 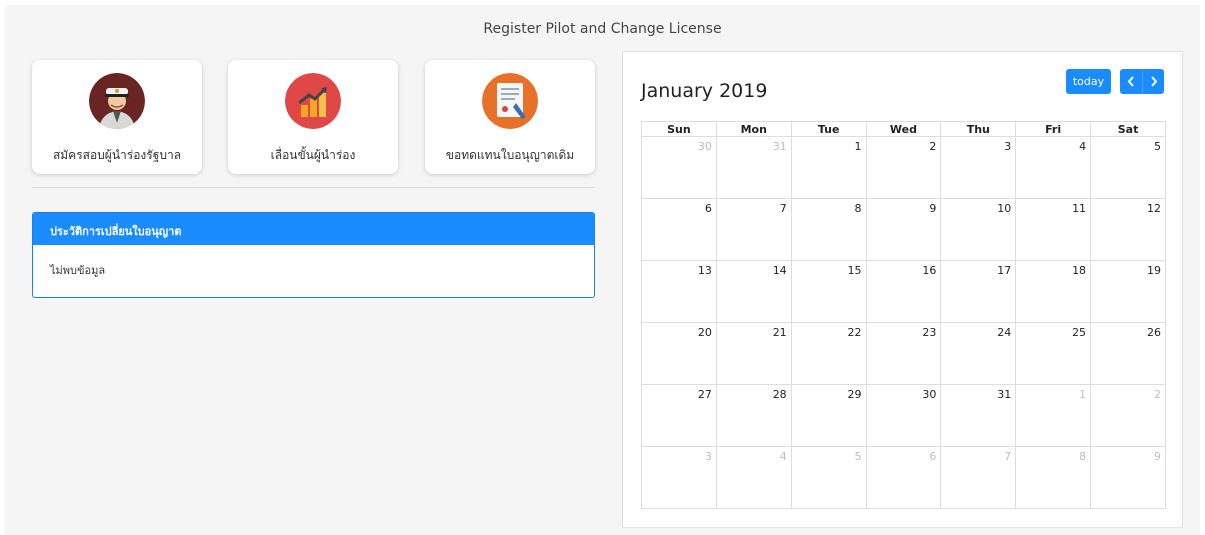 I want to click on calendar-week-row: 30 31 1 2 3 4 5, so click(x=903, y=167).